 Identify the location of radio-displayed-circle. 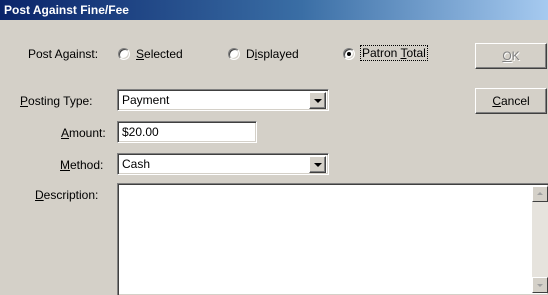
(234, 54).